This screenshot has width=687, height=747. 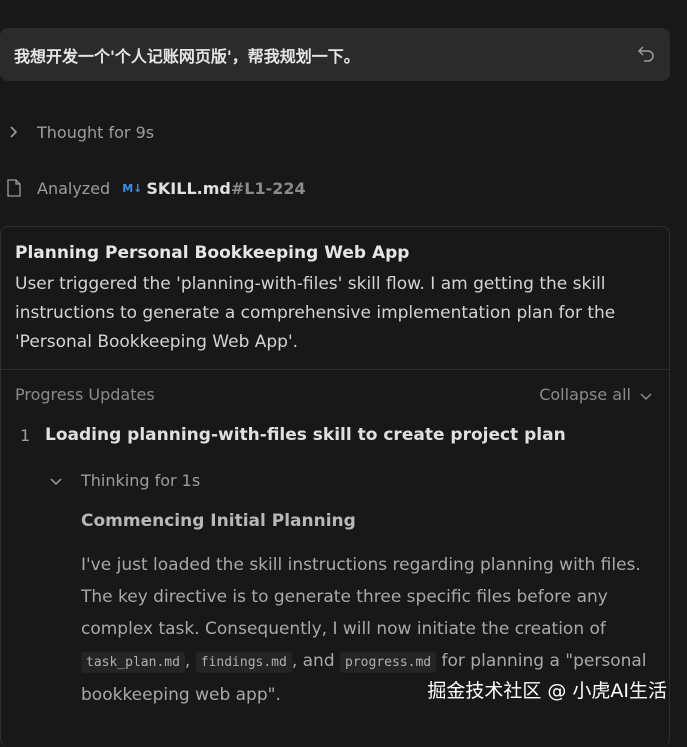 What do you see at coordinates (85, 394) in the screenshot?
I see `progress-updates-label: Progress Updates` at bounding box center [85, 394].